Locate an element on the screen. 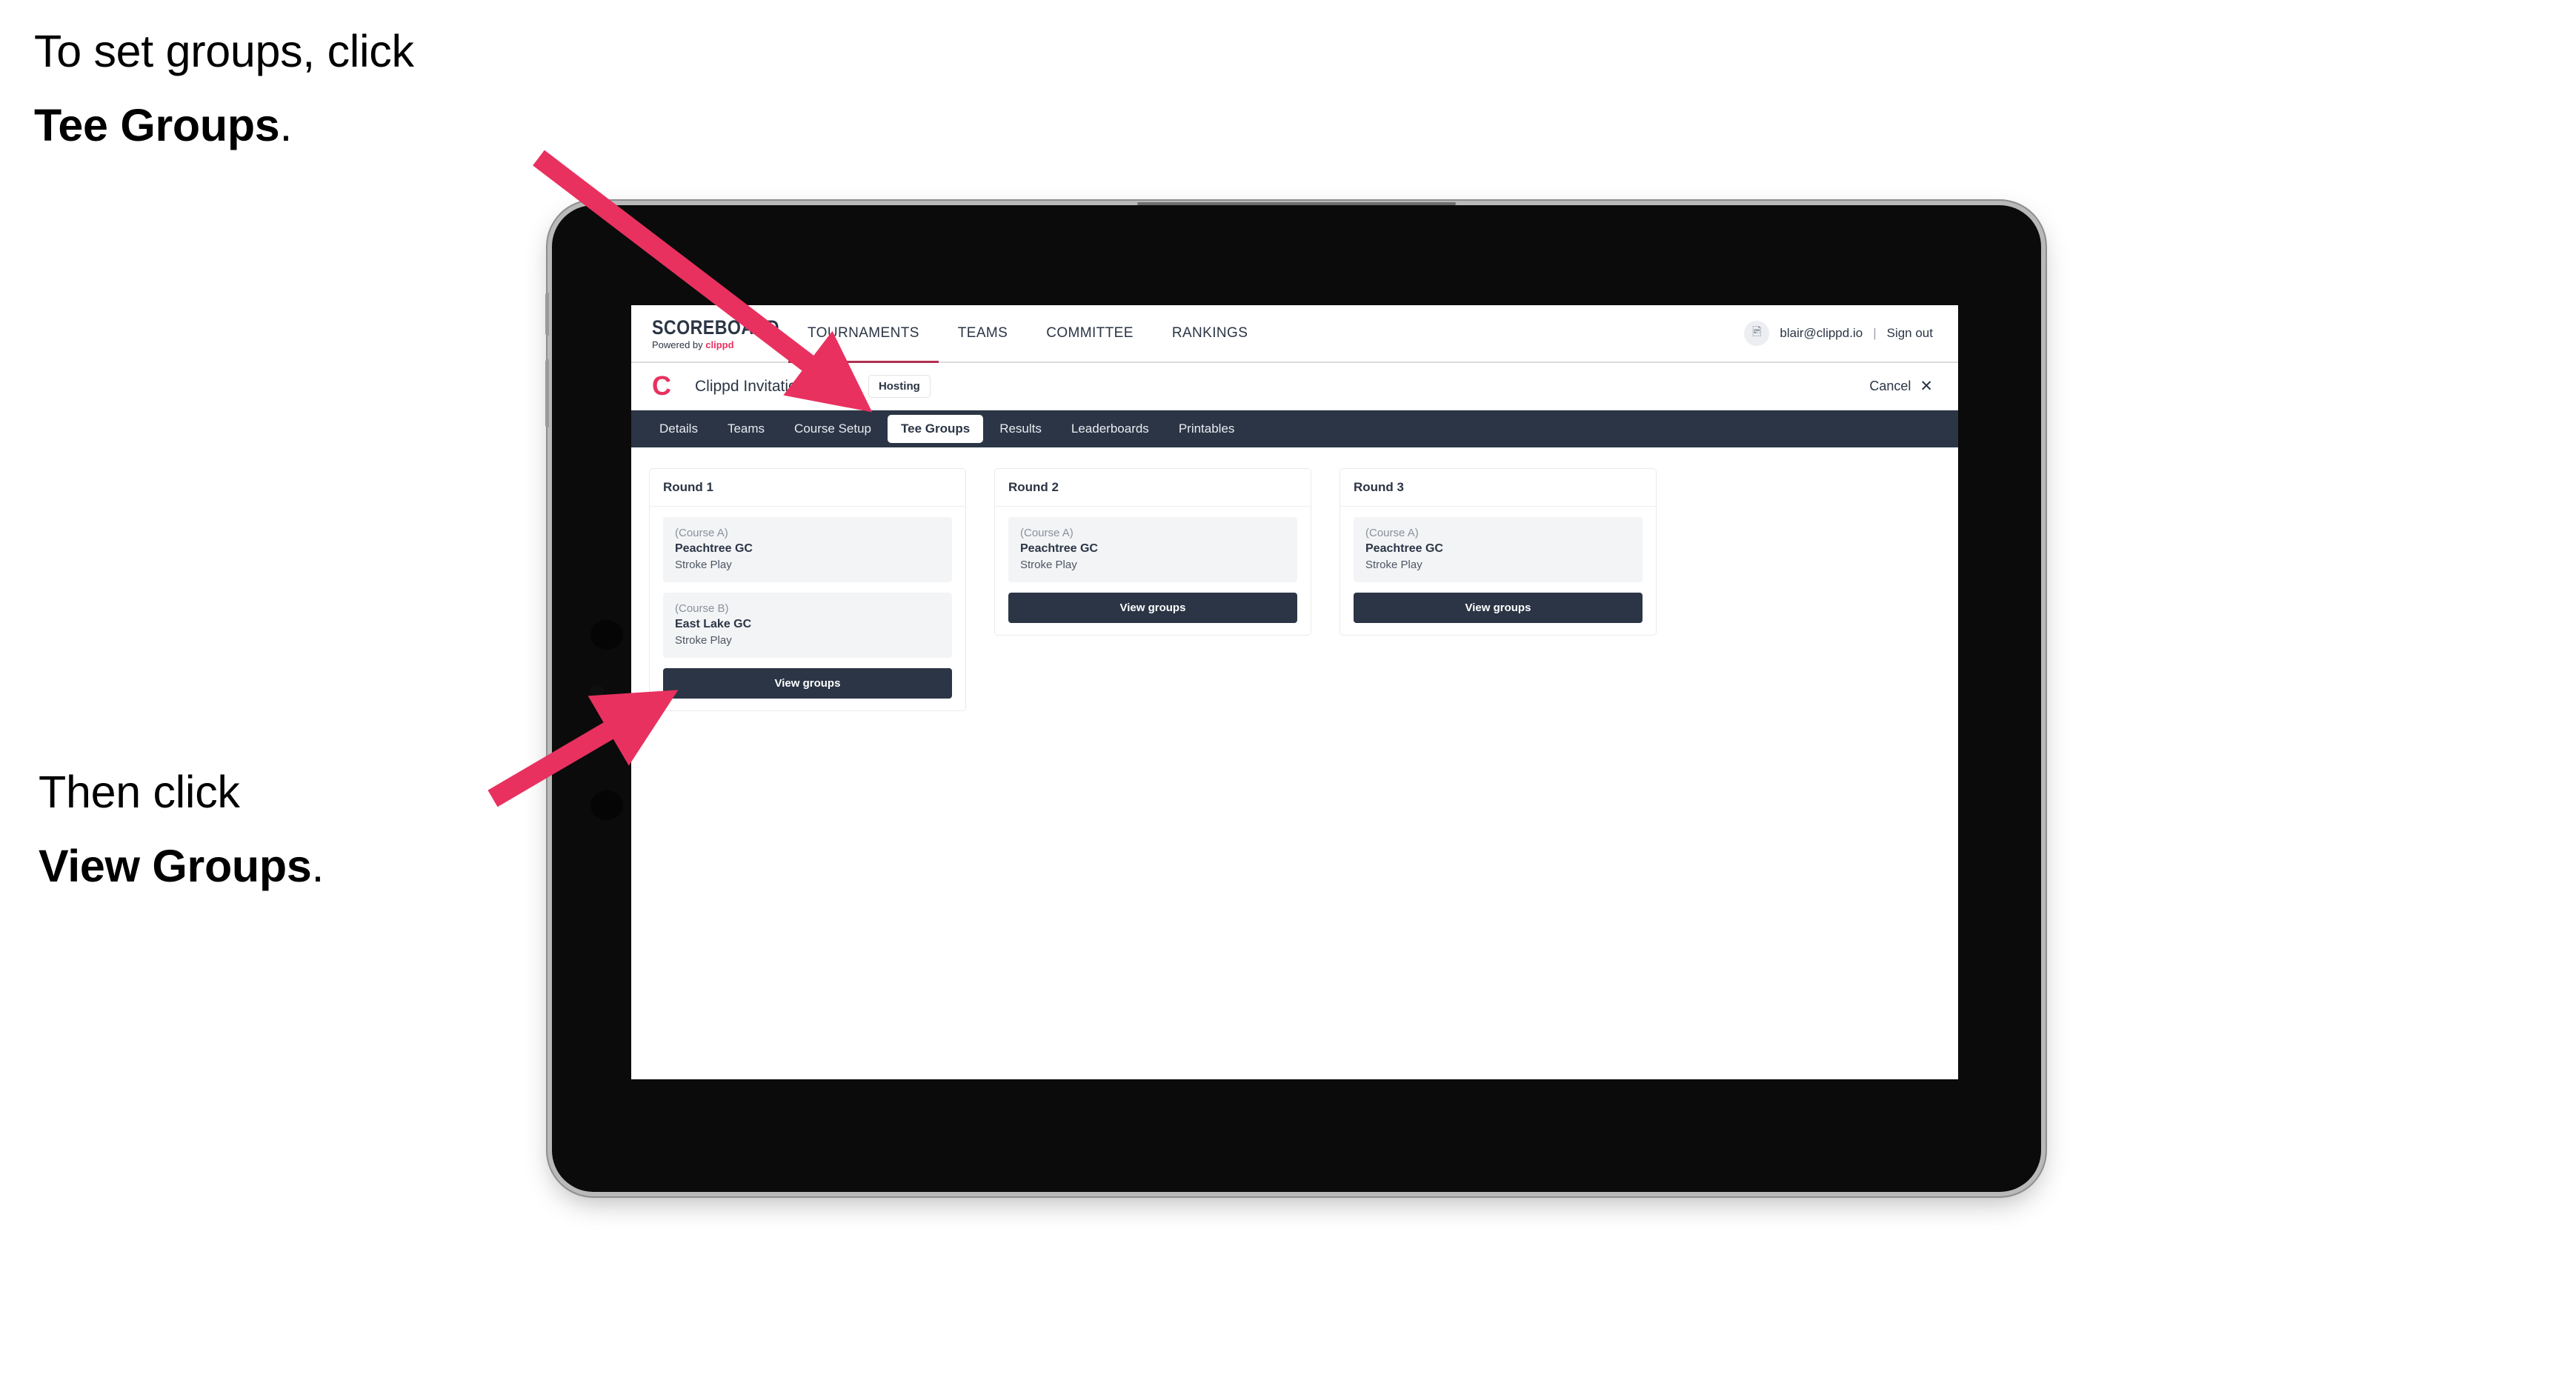 The image size is (2576, 1386). device-speaker-grille is located at coordinates (1296, 203).